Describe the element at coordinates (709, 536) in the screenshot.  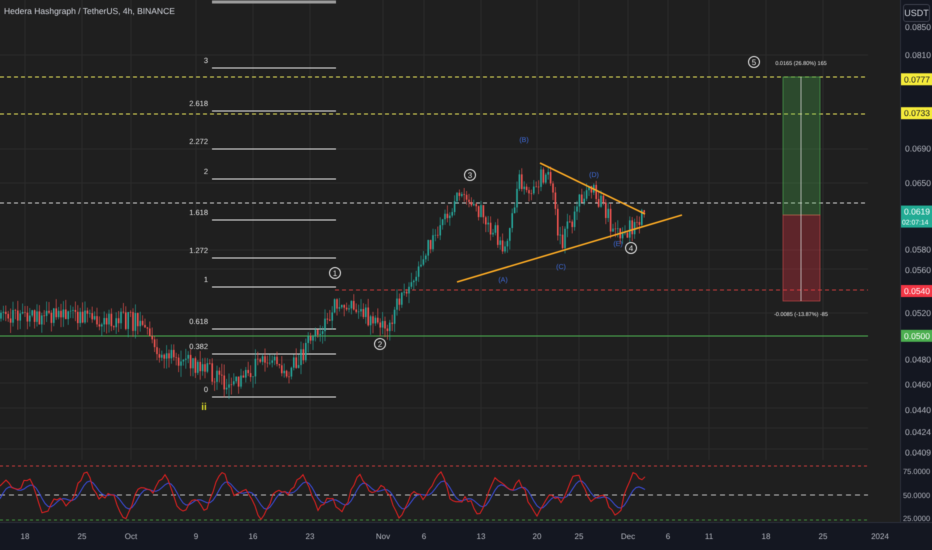
I see `date-label: 11` at that location.